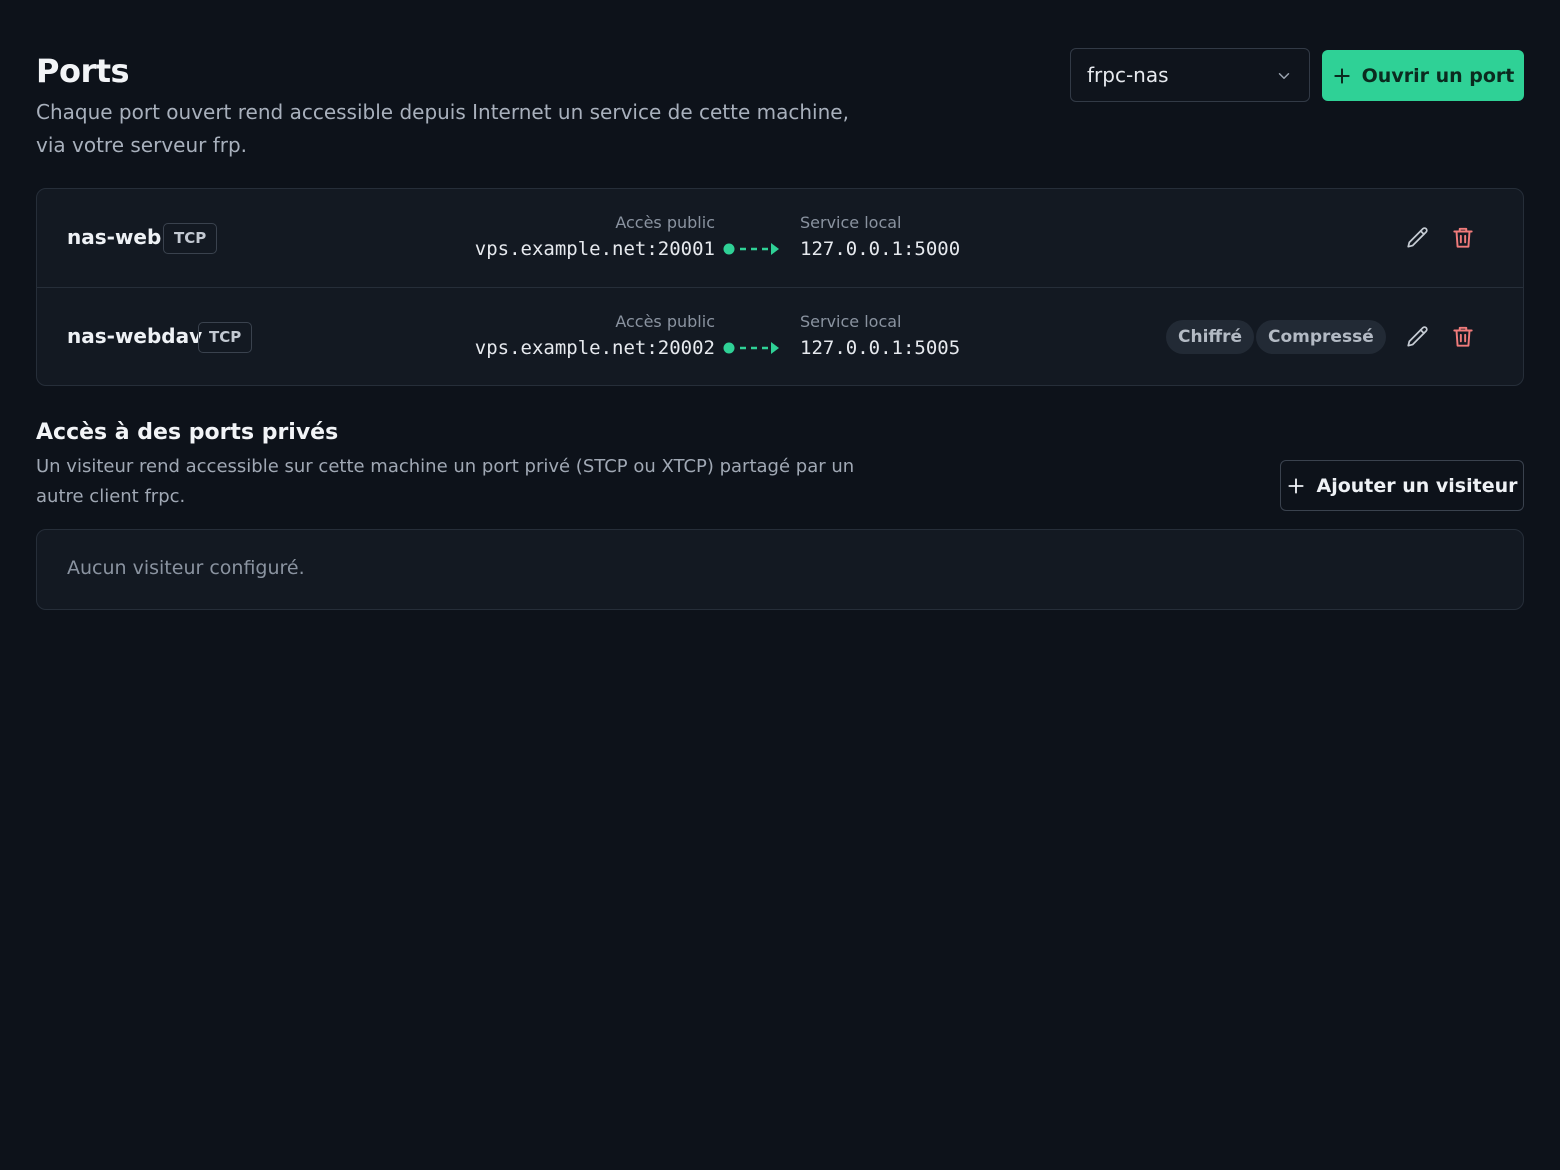  What do you see at coordinates (1321, 337) in the screenshot?
I see `compressed-tag: Compressé` at bounding box center [1321, 337].